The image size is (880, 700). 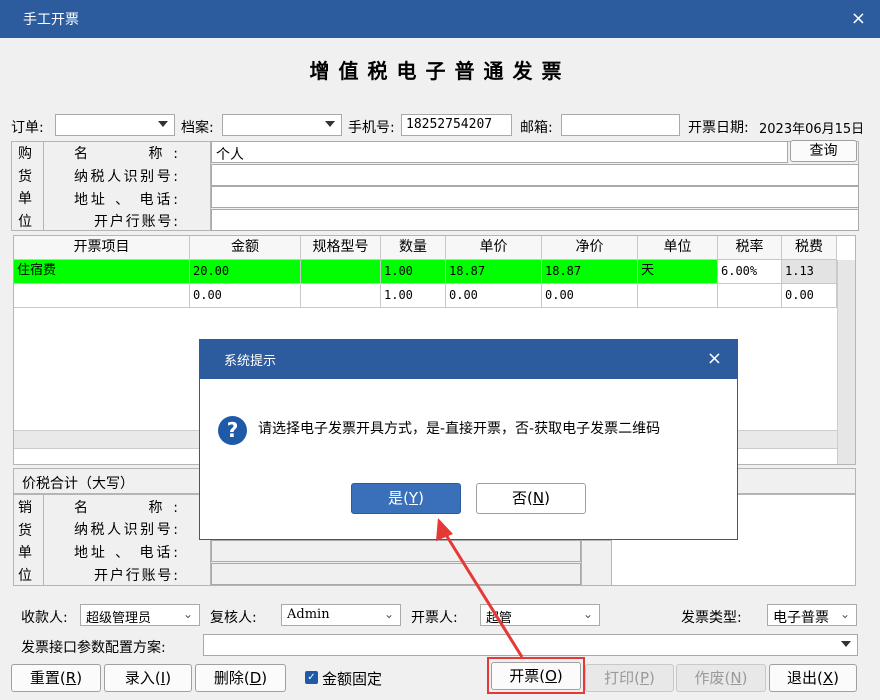 I want to click on arrow-head, so click(x=444, y=529).